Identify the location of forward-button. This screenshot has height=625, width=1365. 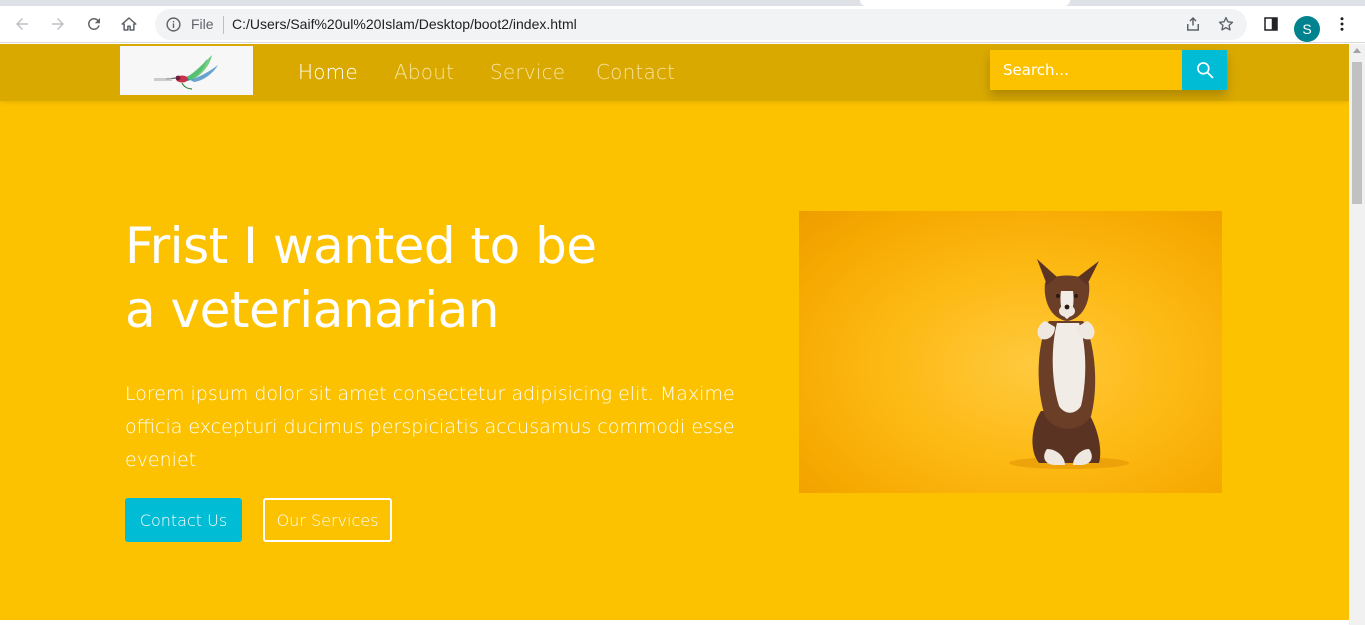
(58, 24).